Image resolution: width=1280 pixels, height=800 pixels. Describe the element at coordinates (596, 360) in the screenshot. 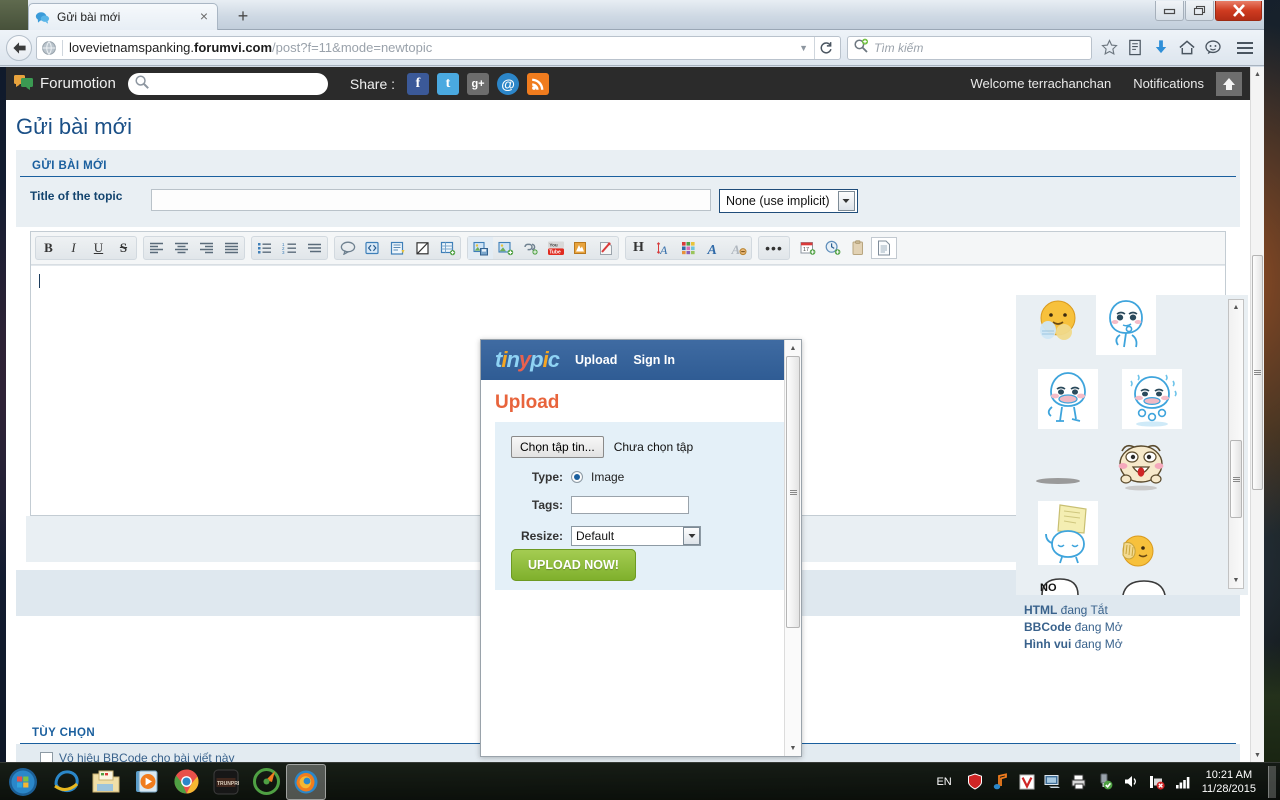

I see `tinypic-nav-upload: Upload` at that location.